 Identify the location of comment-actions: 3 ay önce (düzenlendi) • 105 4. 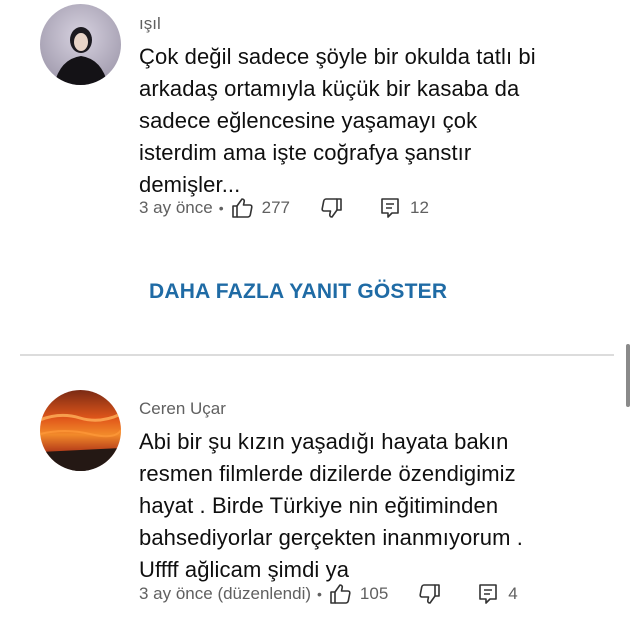
(328, 594).